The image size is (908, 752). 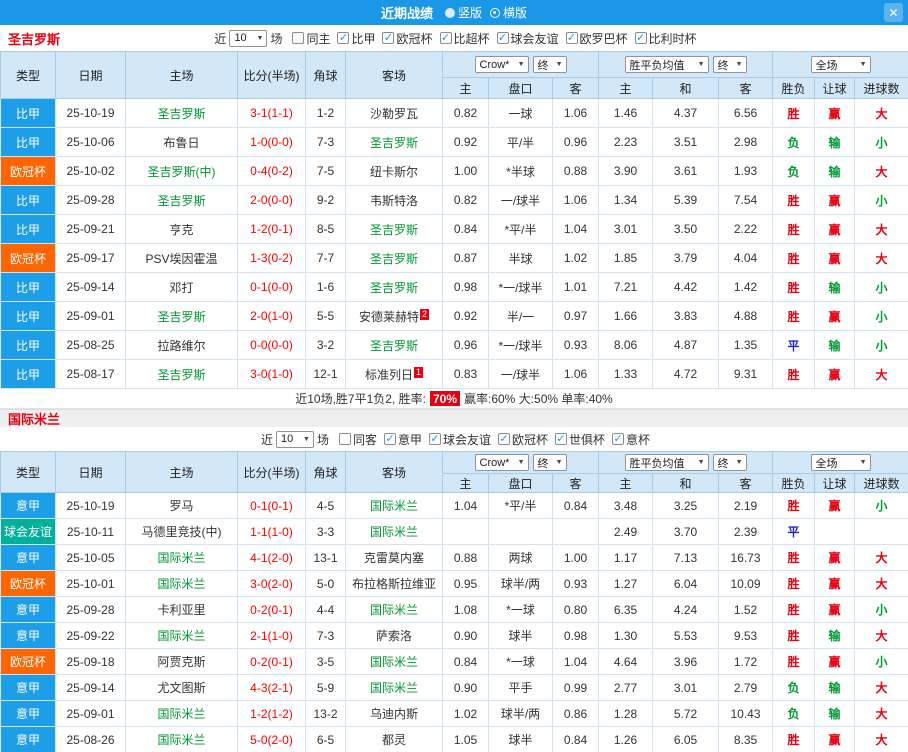 I want to click on cell-home-team: 亨克, so click(x=181, y=229).